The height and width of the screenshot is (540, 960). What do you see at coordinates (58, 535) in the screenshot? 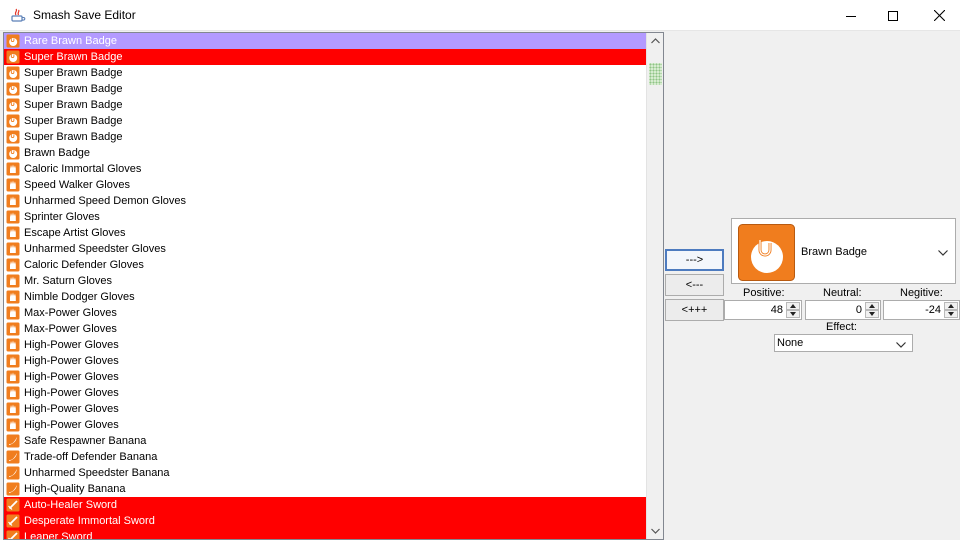
I see `list-item-label: Leaper Sword` at bounding box center [58, 535].